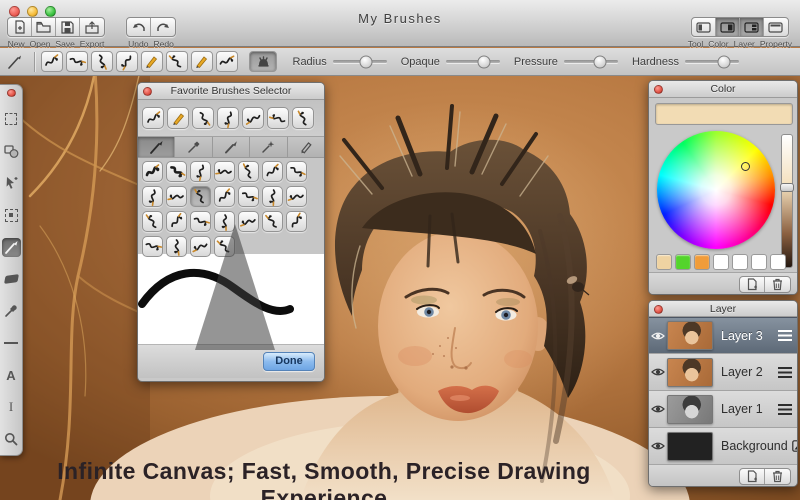 This screenshot has width=800, height=500. Describe the element at coordinates (11, 375) in the screenshot. I see `tool-text: A` at that location.